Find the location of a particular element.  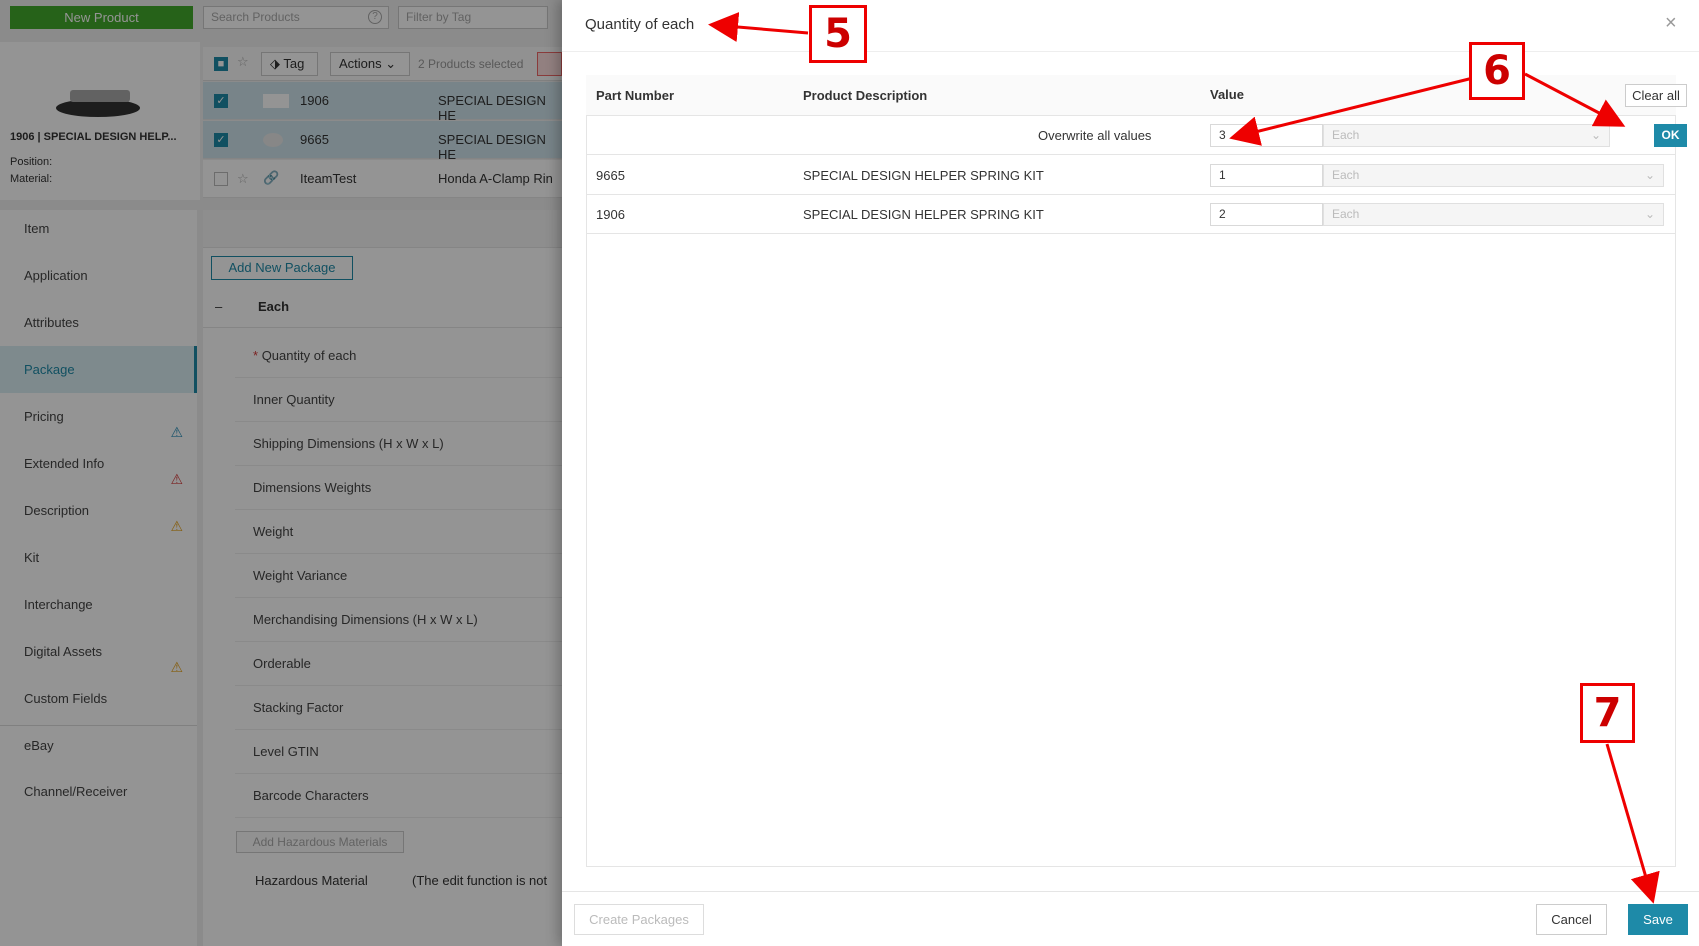

annotation-6: 6 is located at coordinates (1497, 71).